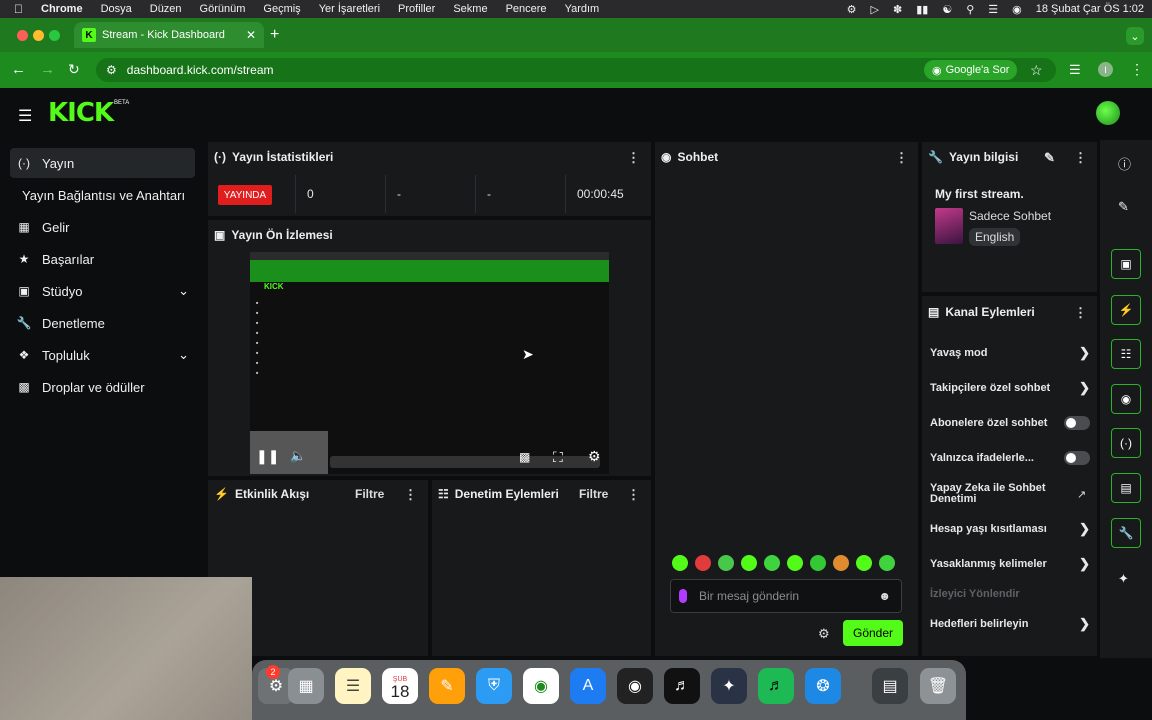 This screenshot has width=1152, height=720. I want to click on subscribers-only-toggle, so click(1077, 423).